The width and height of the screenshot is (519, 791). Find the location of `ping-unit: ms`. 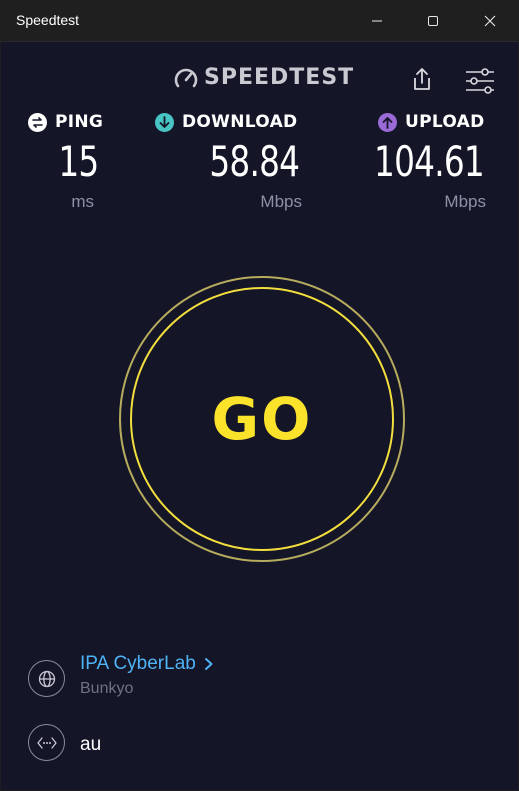

ping-unit: ms is located at coordinates (82, 201).